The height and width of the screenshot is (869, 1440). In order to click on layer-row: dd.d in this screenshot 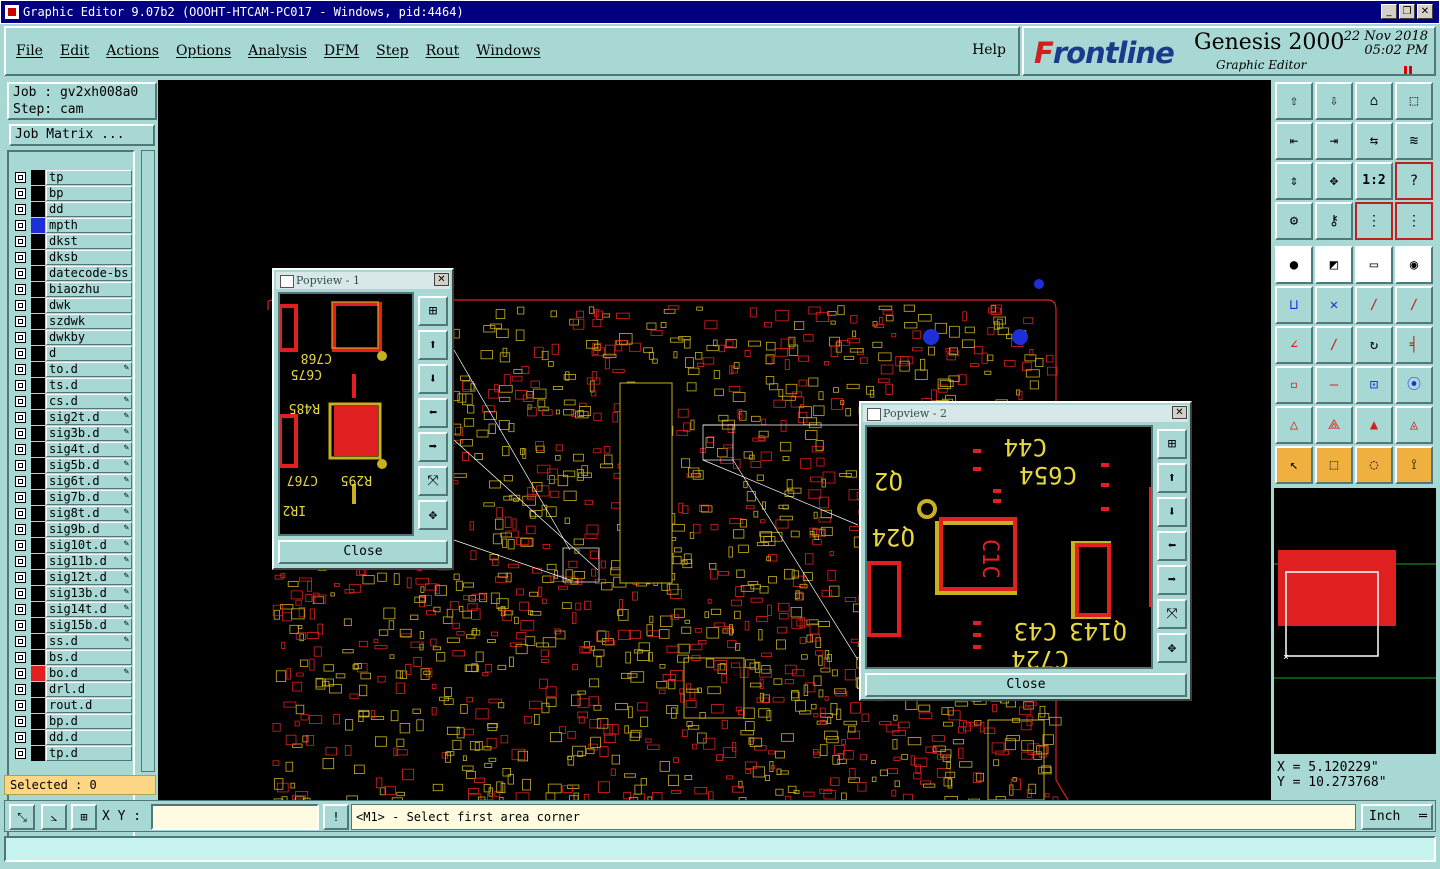, I will do `click(73, 737)`.